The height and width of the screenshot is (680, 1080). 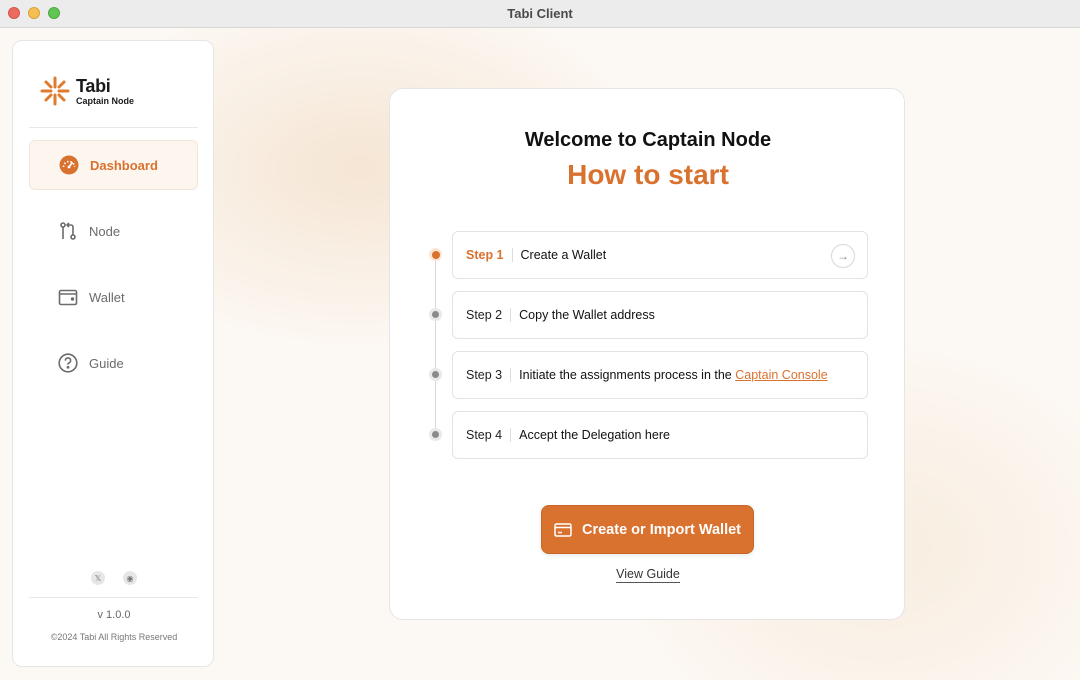 I want to click on view-guide-link: View Guide, so click(x=648, y=575).